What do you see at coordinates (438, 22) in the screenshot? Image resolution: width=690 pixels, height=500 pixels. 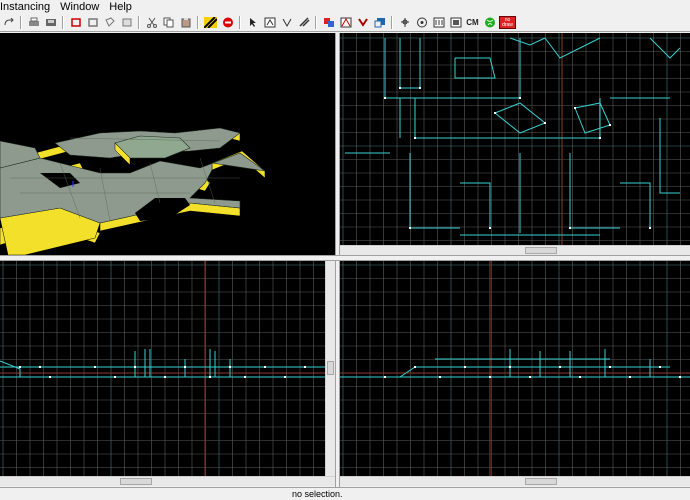 I see `texture-lock-icon` at bounding box center [438, 22].